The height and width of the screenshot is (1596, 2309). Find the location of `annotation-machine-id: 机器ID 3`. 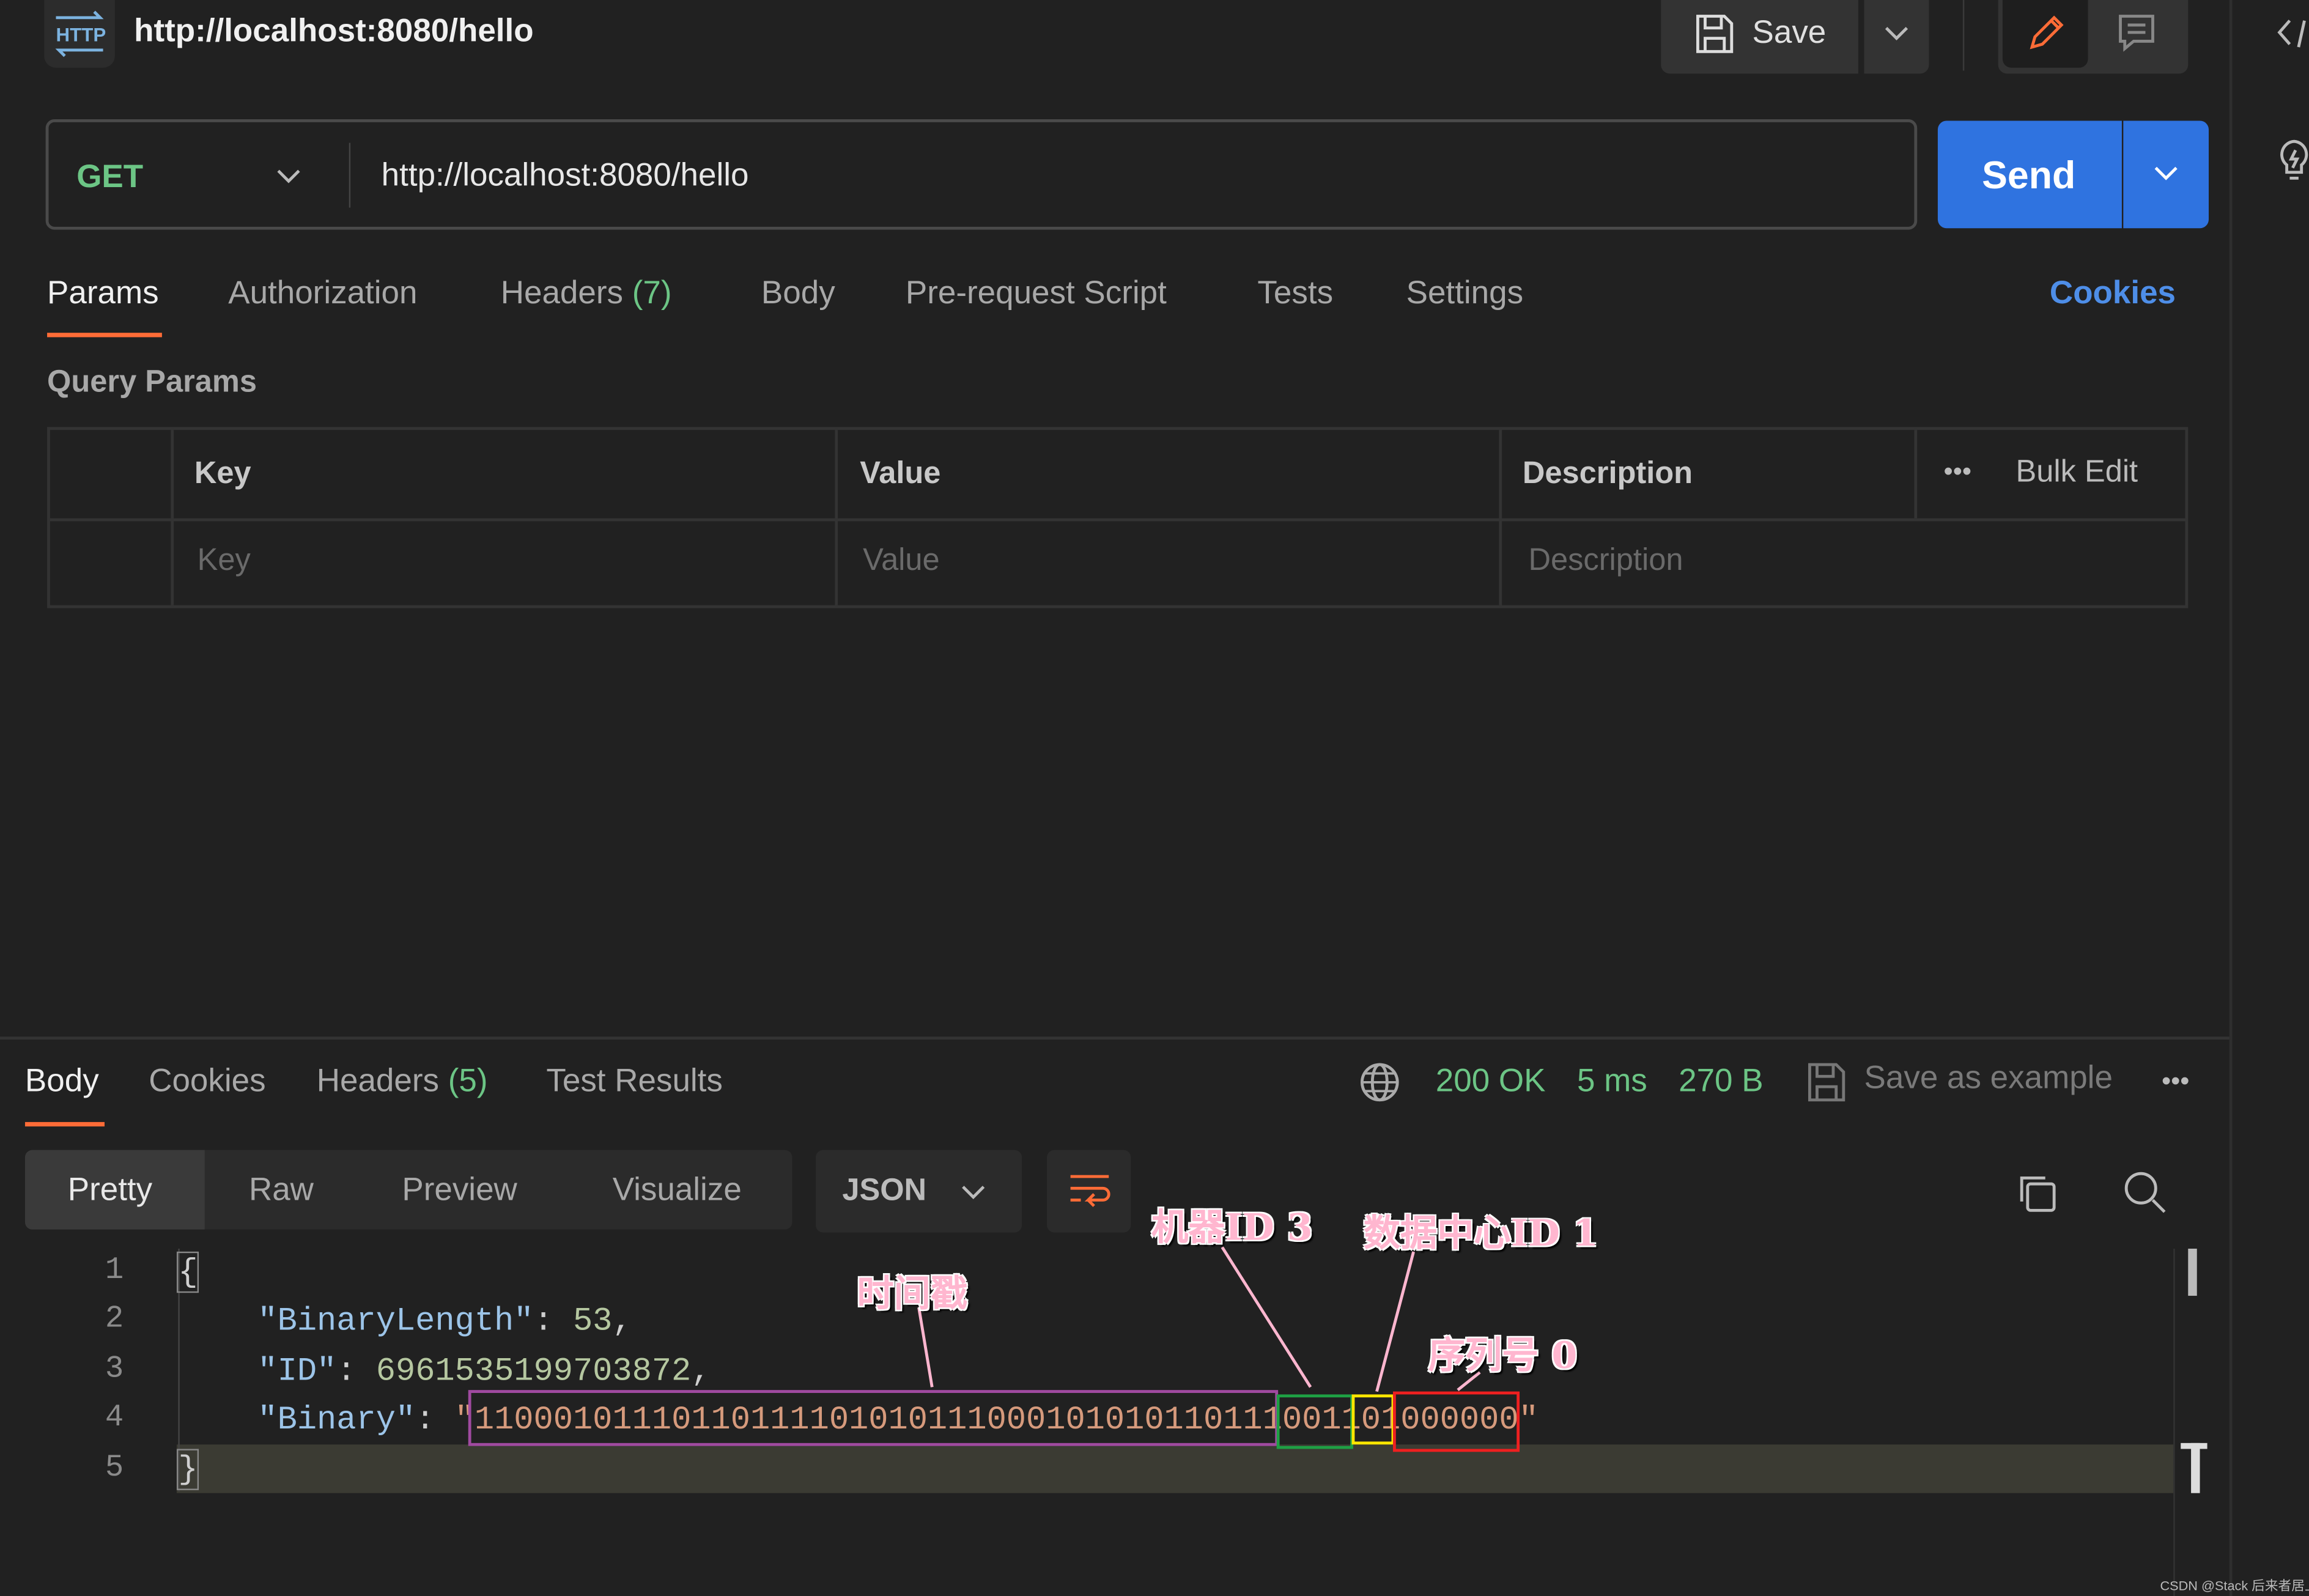

annotation-machine-id: 机器ID 3 is located at coordinates (1232, 1227).